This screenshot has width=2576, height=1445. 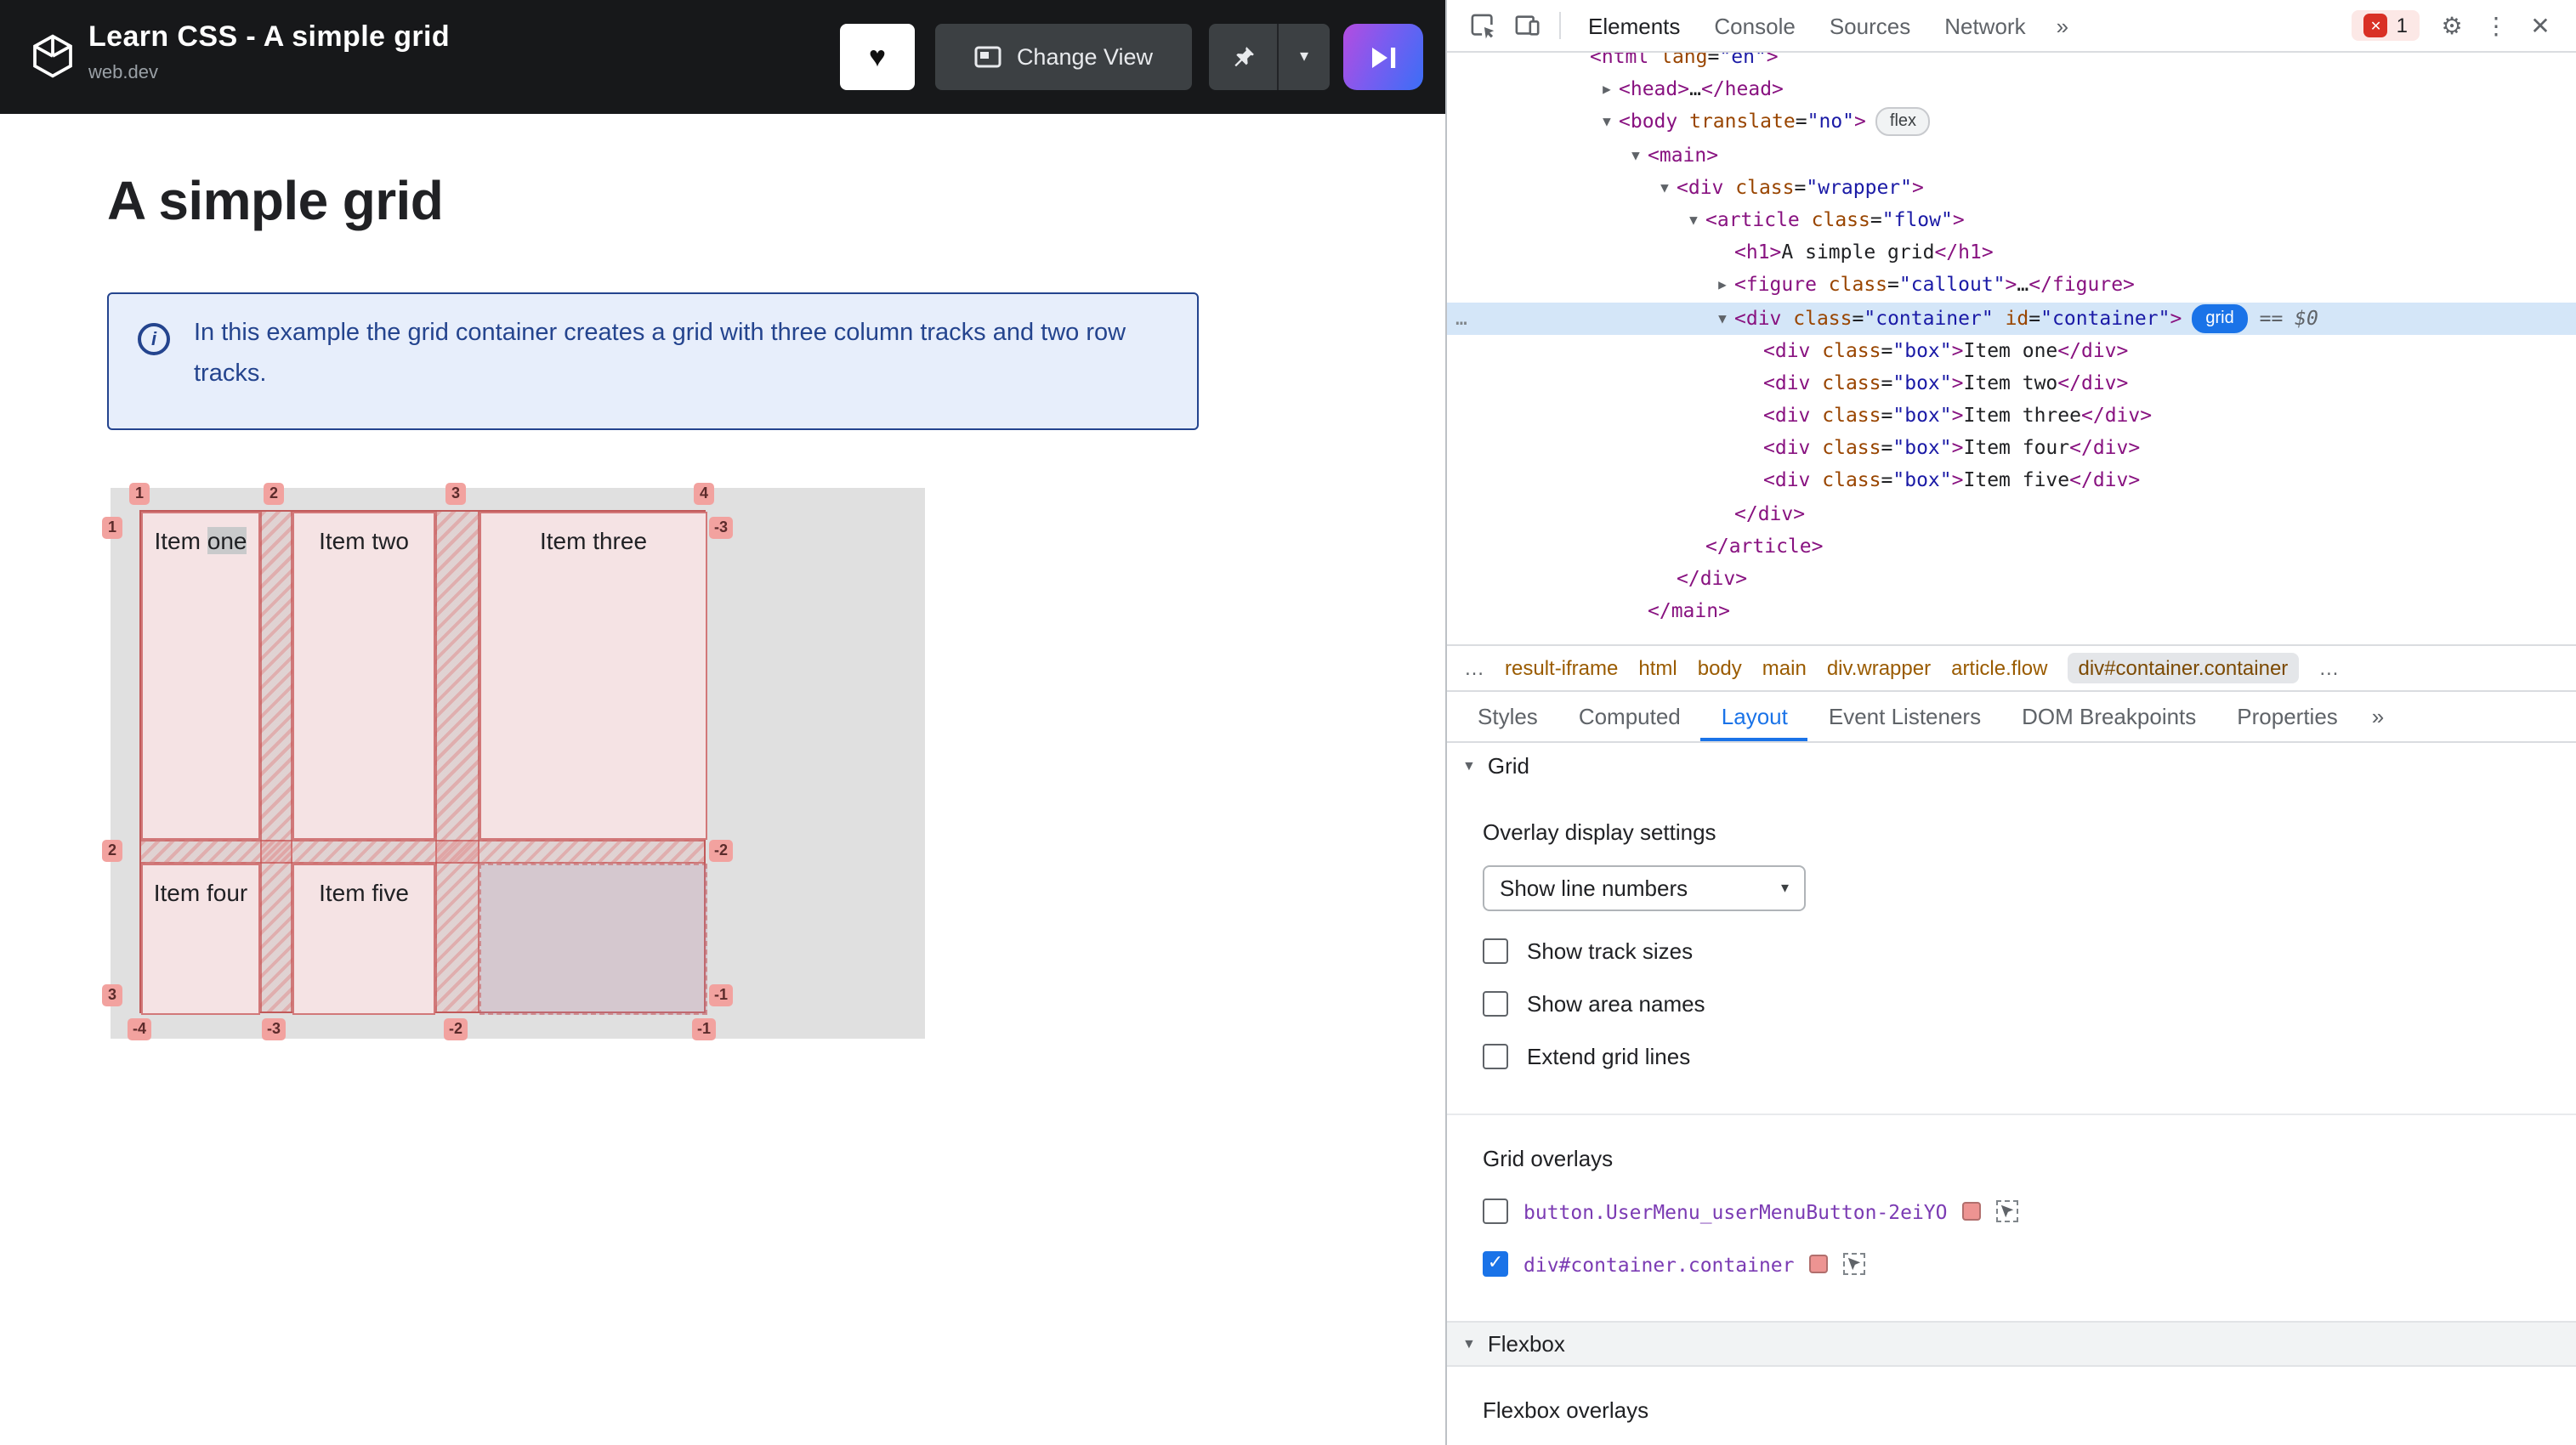 I want to click on chevron-down-icon: ▾, so click(x=1304, y=57).